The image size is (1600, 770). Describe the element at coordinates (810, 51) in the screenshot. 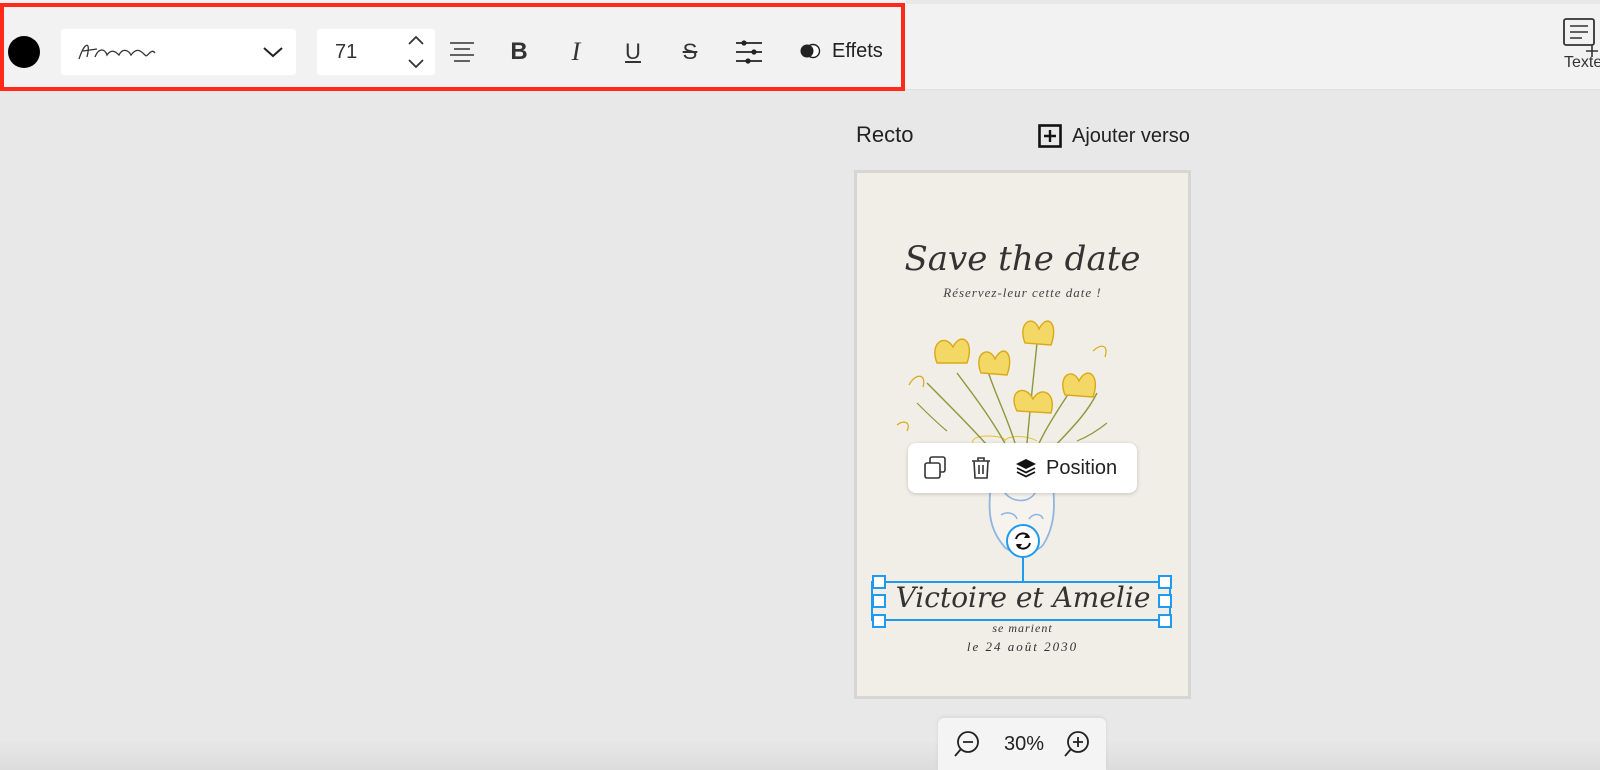

I see `effects-toggle-icon` at that location.